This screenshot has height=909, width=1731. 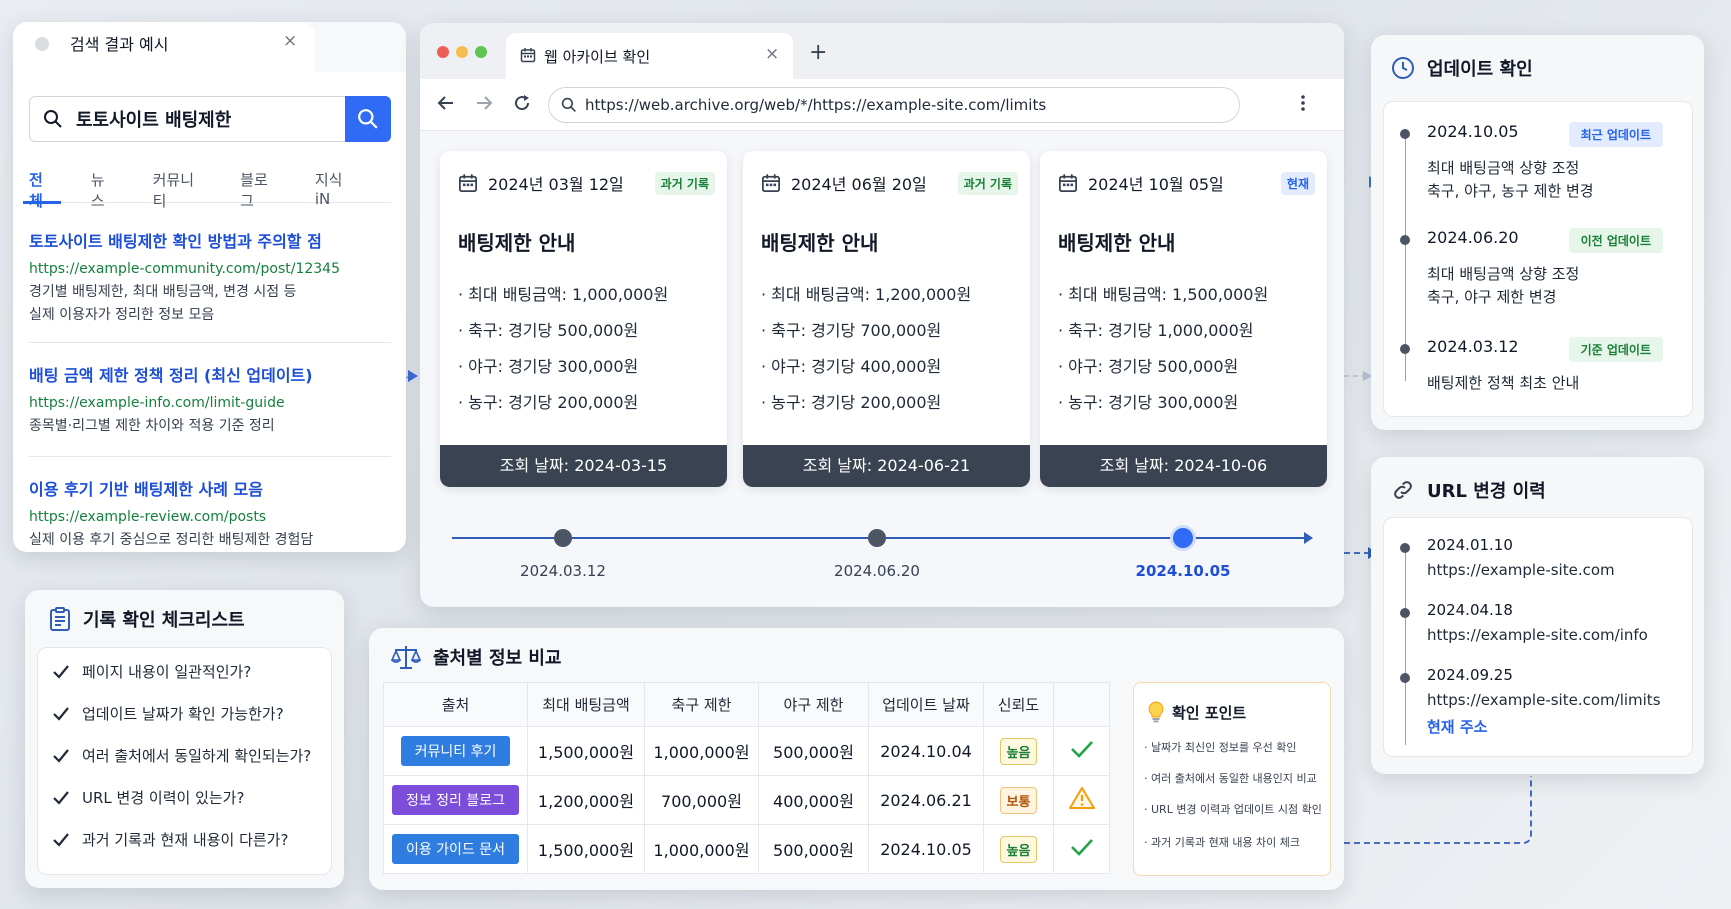 What do you see at coordinates (1470, 675) in the screenshot?
I see `url-change-date: 2024.09.25` at bounding box center [1470, 675].